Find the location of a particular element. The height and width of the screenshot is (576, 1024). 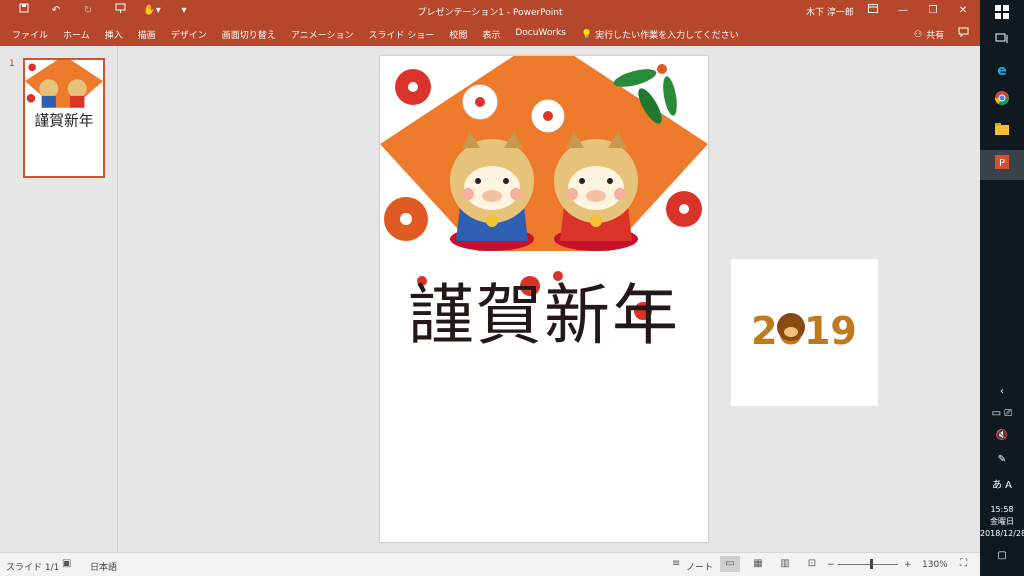

close-icon: ✕ is located at coordinates (963, 11).